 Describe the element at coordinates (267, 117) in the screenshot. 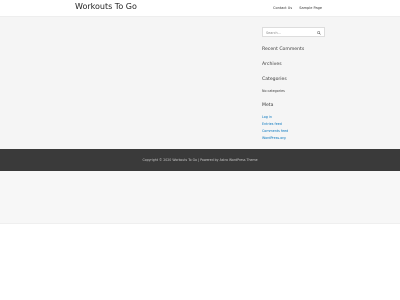

I see `meta-link-log-in: Log in` at that location.